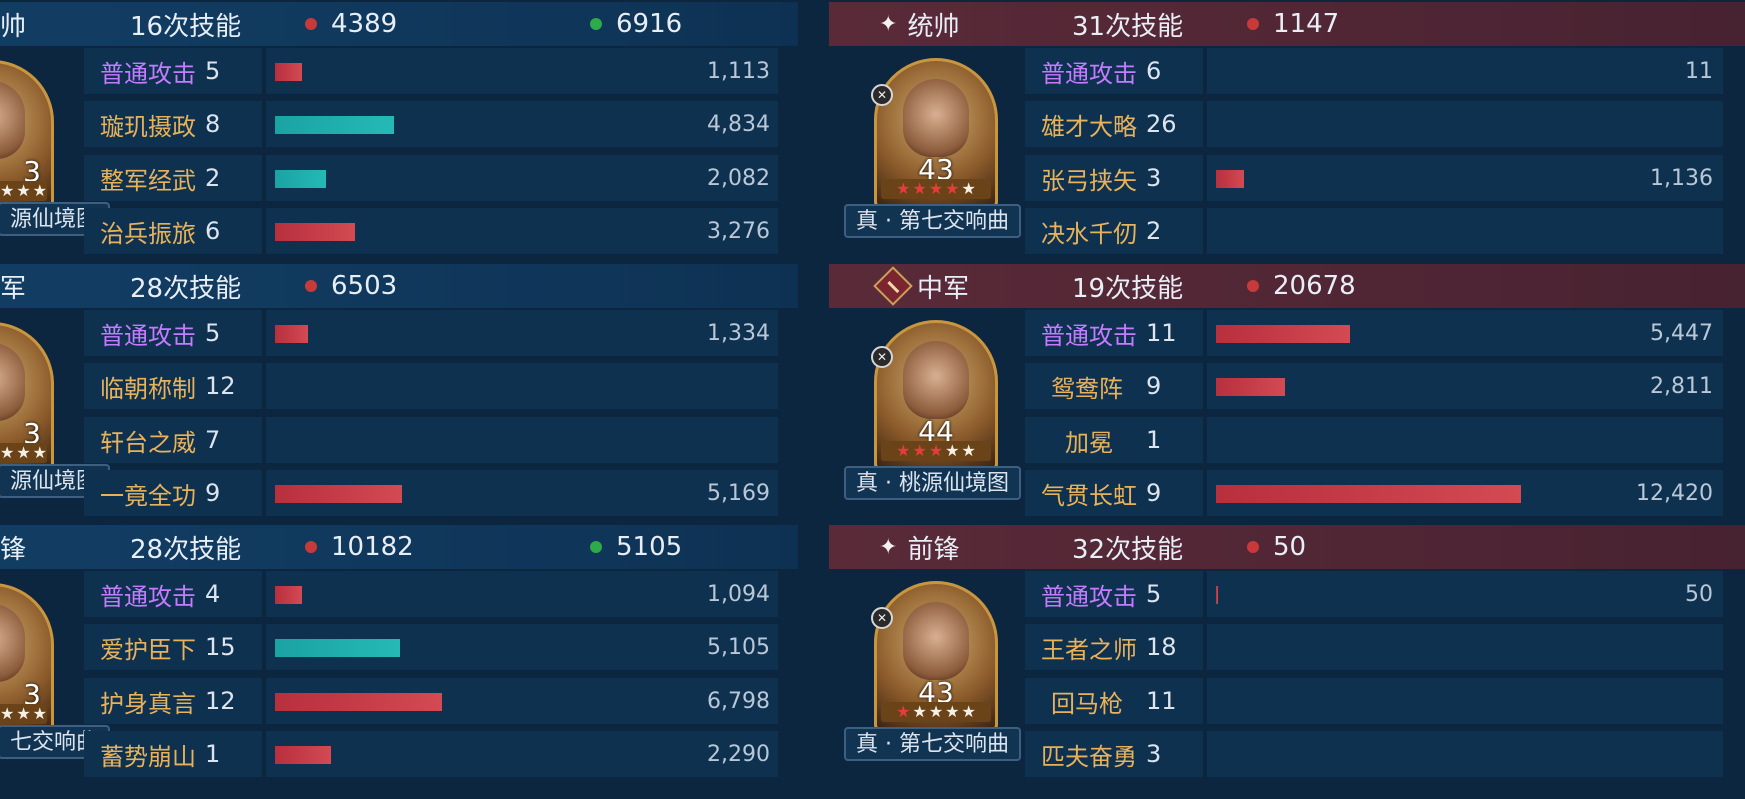 Image resolution: width=1745 pixels, height=799 pixels. Describe the element at coordinates (13, 286) in the screenshot. I see `role-label: 军` at that location.